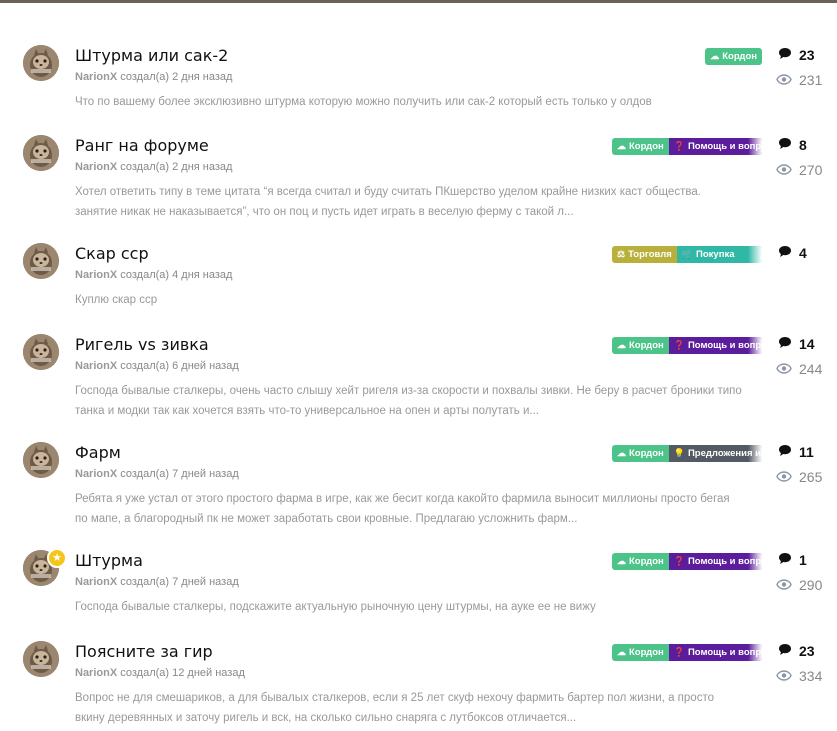  What do you see at coordinates (98, 453) in the screenshot?
I see `topic-title: Фарм` at bounding box center [98, 453].